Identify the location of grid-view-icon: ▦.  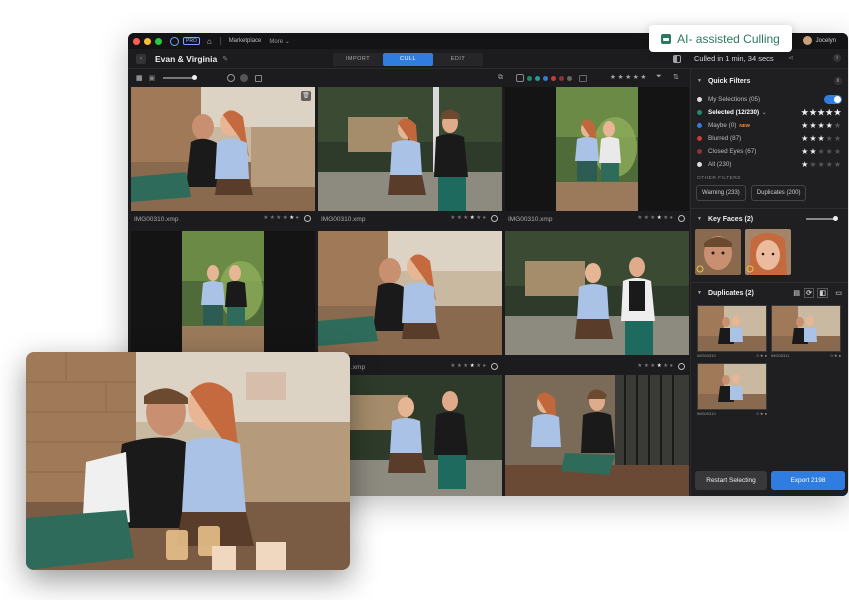
(139, 78).